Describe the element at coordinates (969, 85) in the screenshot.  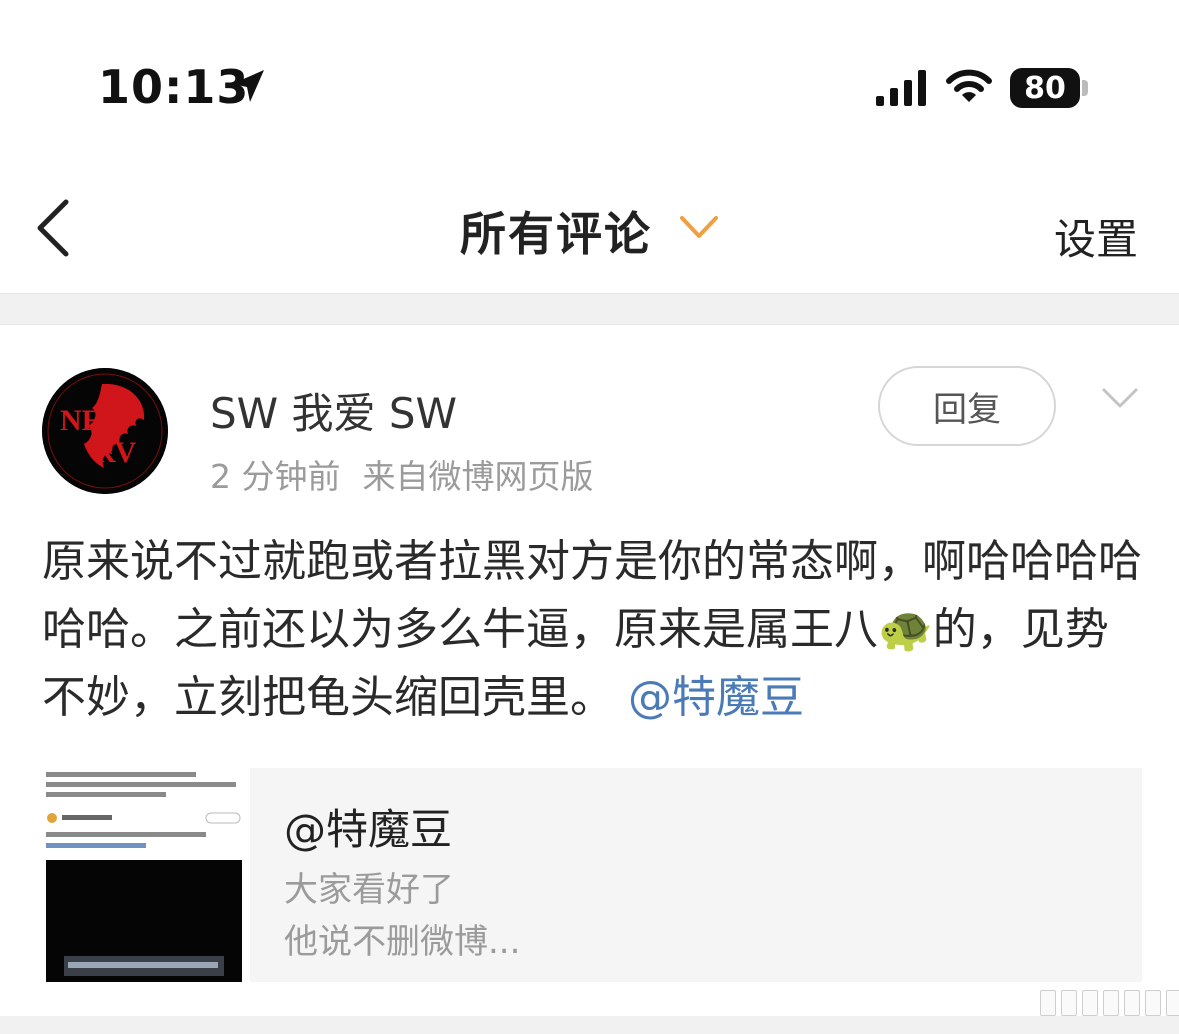
I see `wifi-icon` at that location.